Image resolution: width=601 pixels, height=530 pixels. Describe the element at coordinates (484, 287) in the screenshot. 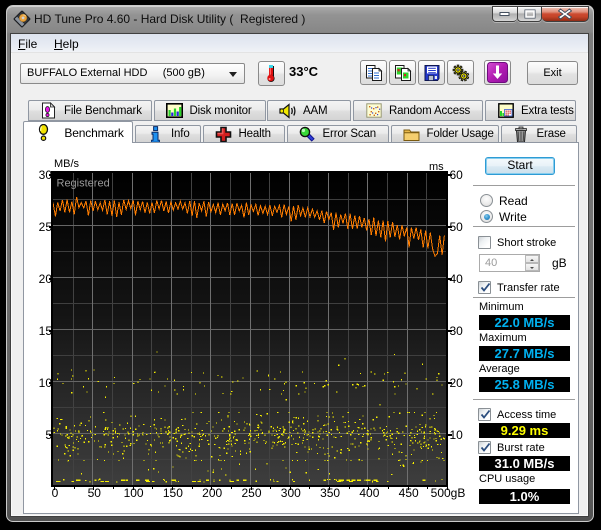

I see `transfer-rate-checkbox` at that location.